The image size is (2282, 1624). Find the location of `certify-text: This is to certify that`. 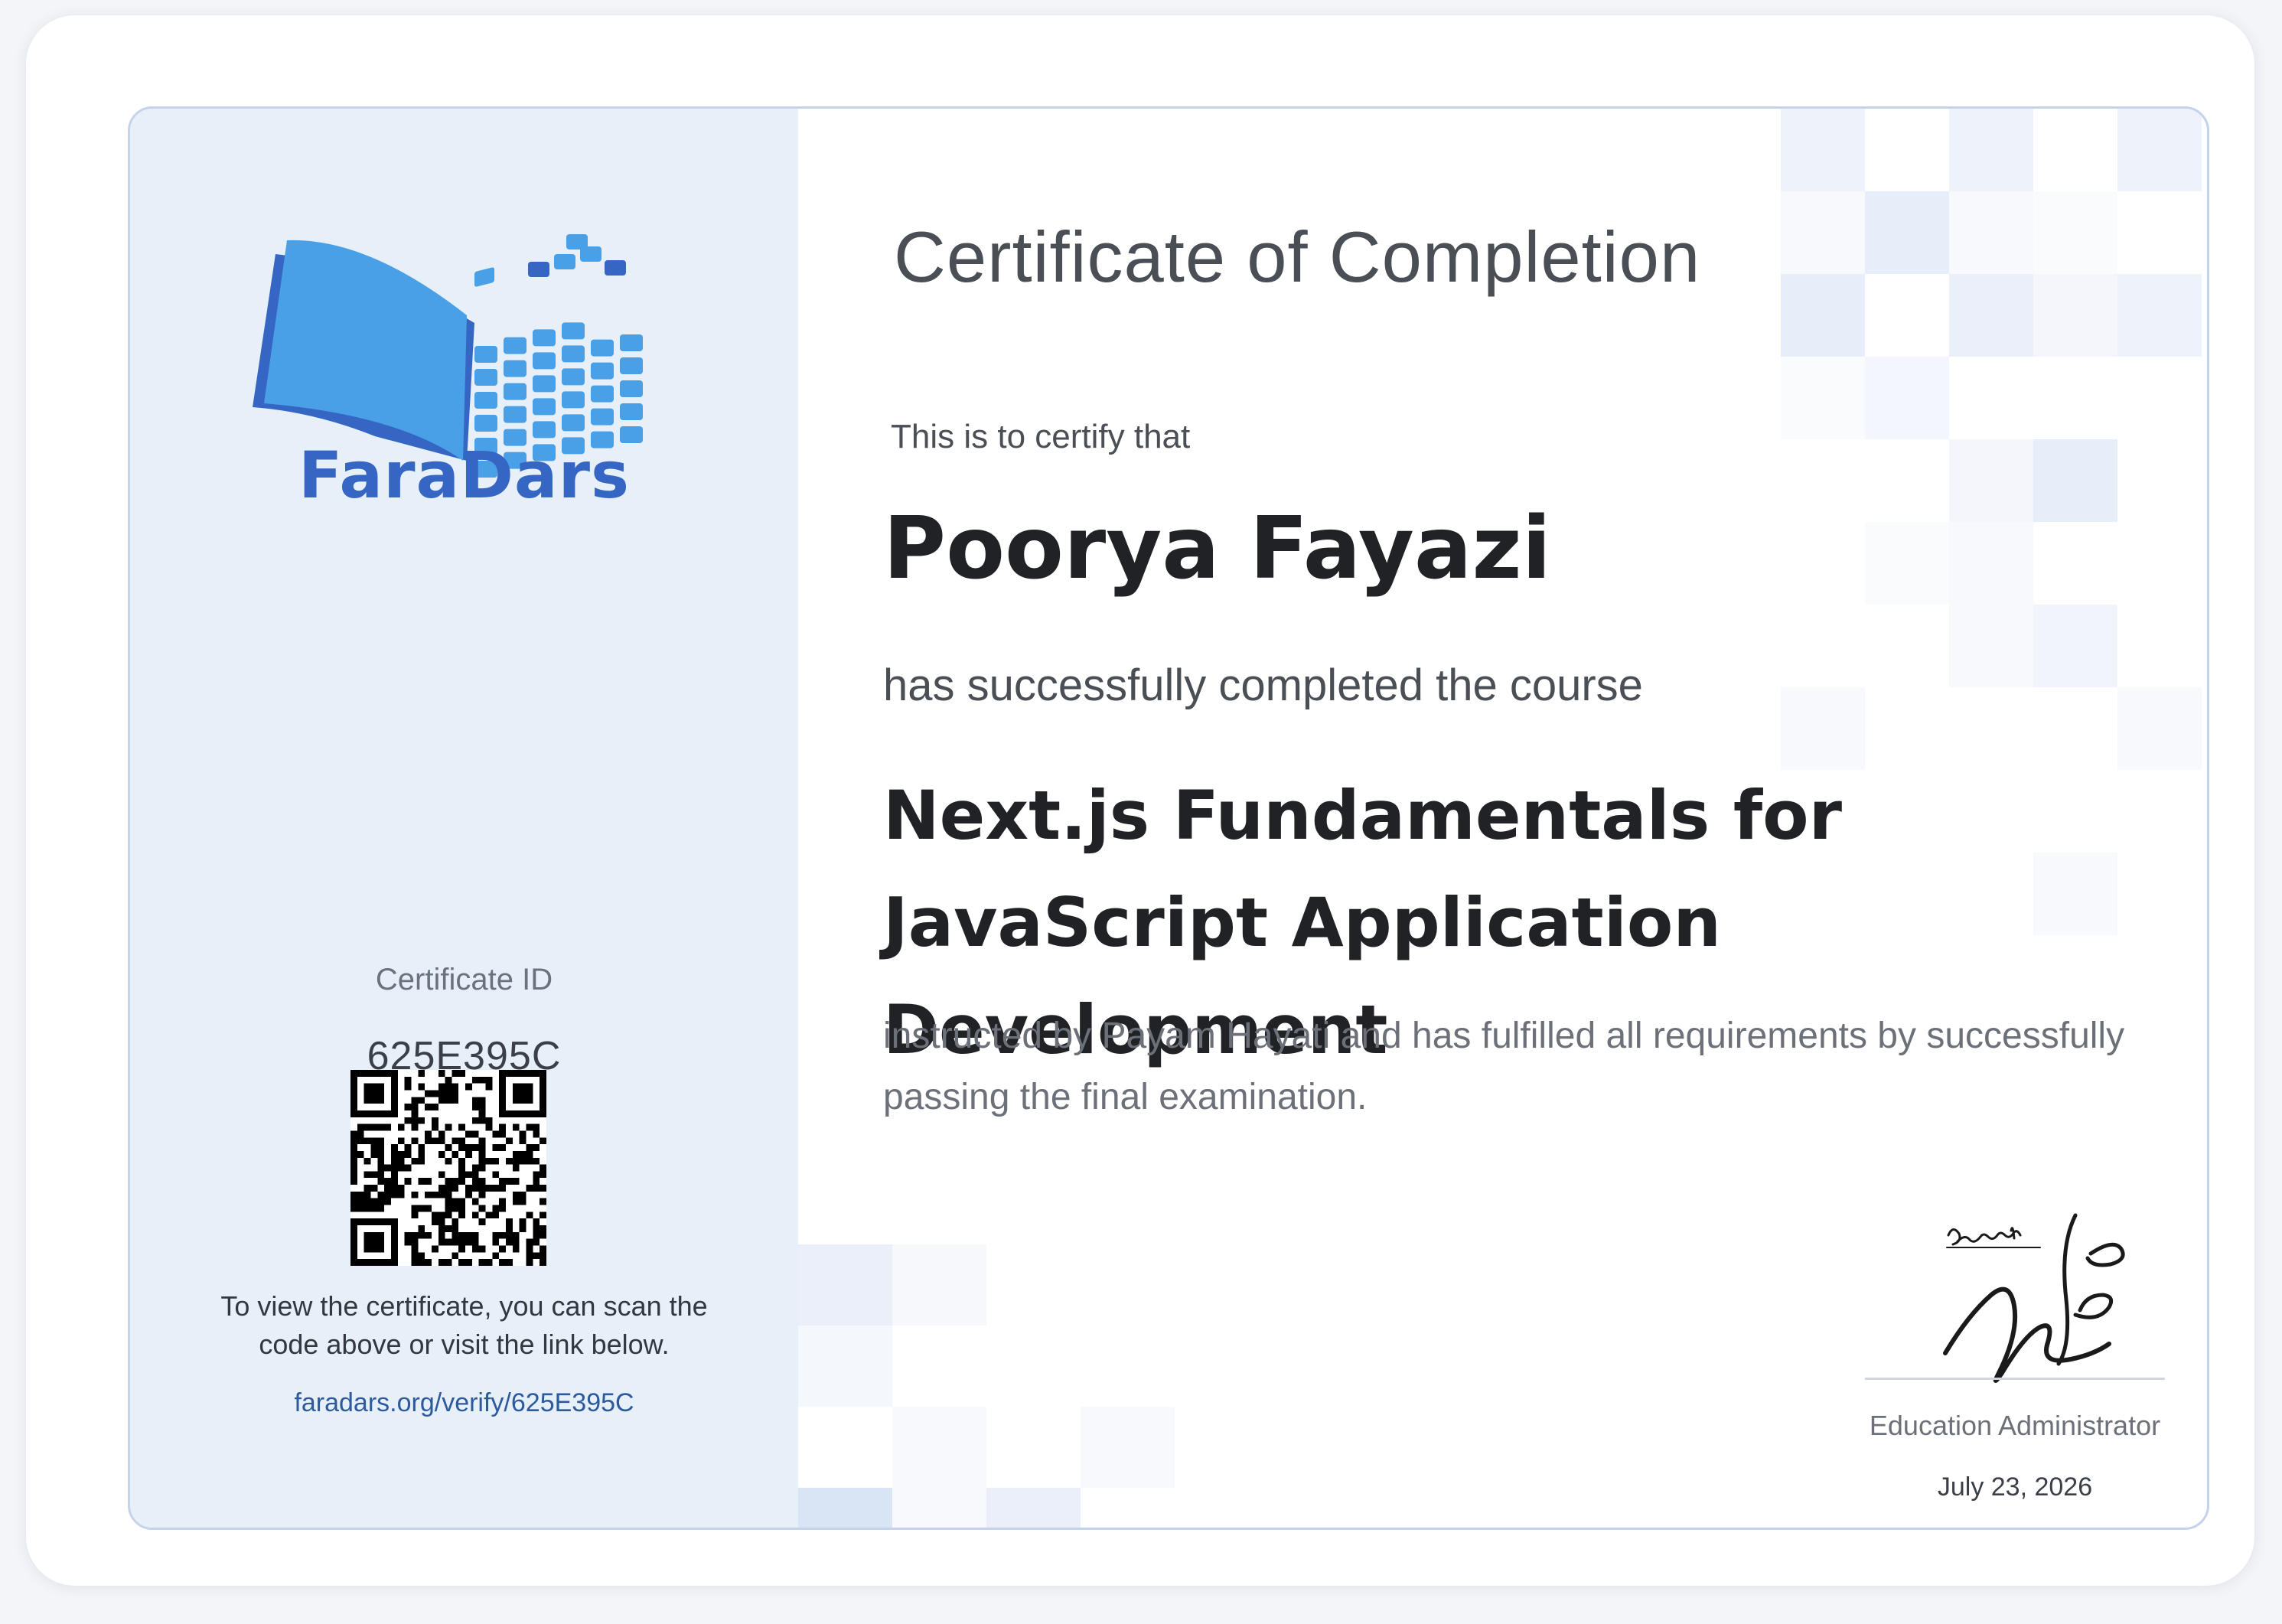

certify-text: This is to certify that is located at coordinates (1041, 437).